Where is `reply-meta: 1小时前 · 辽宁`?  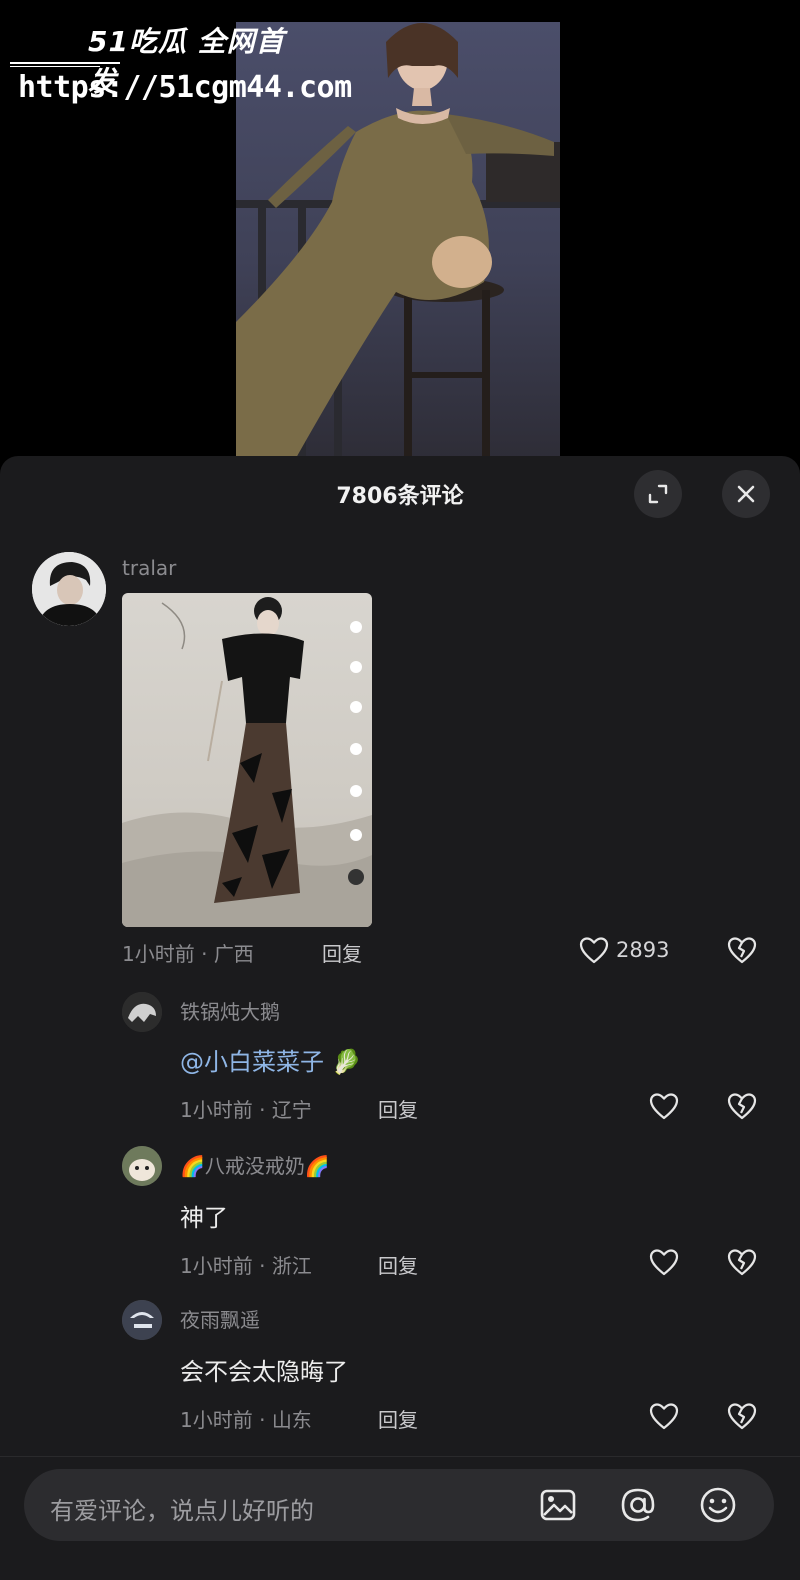
reply-meta: 1小时前 · 辽宁 is located at coordinates (246, 1108).